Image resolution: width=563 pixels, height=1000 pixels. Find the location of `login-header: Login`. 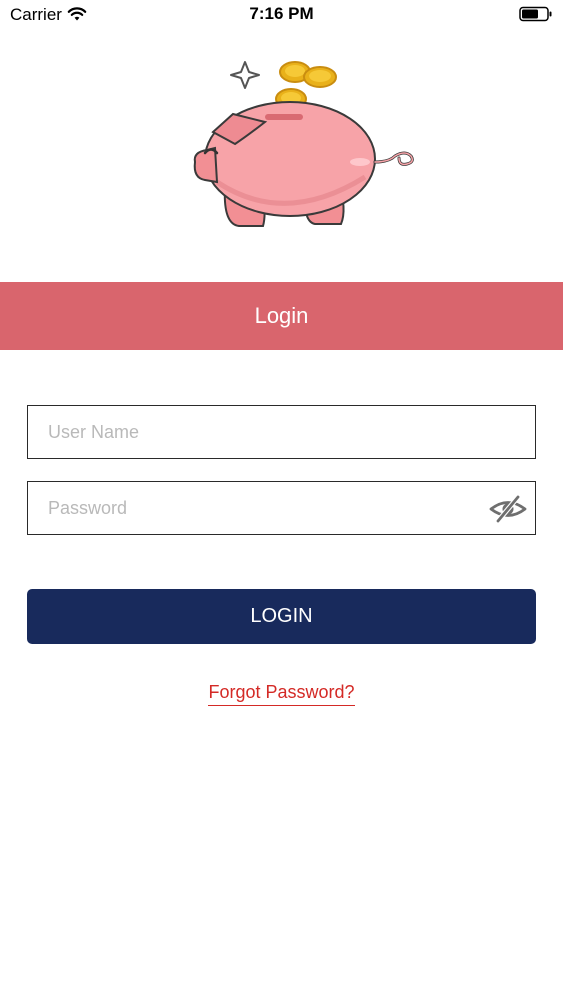

login-header: Login is located at coordinates (281, 316).